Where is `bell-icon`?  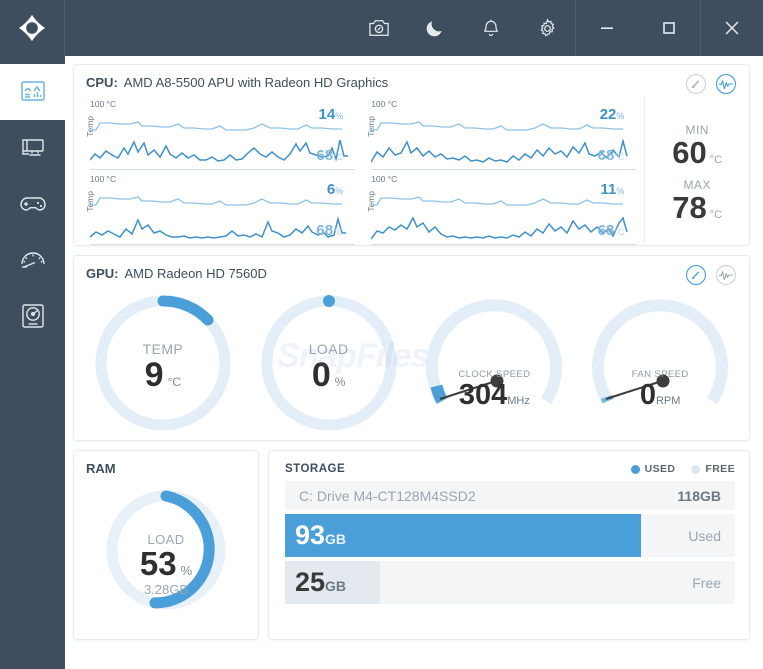 bell-icon is located at coordinates (491, 28).